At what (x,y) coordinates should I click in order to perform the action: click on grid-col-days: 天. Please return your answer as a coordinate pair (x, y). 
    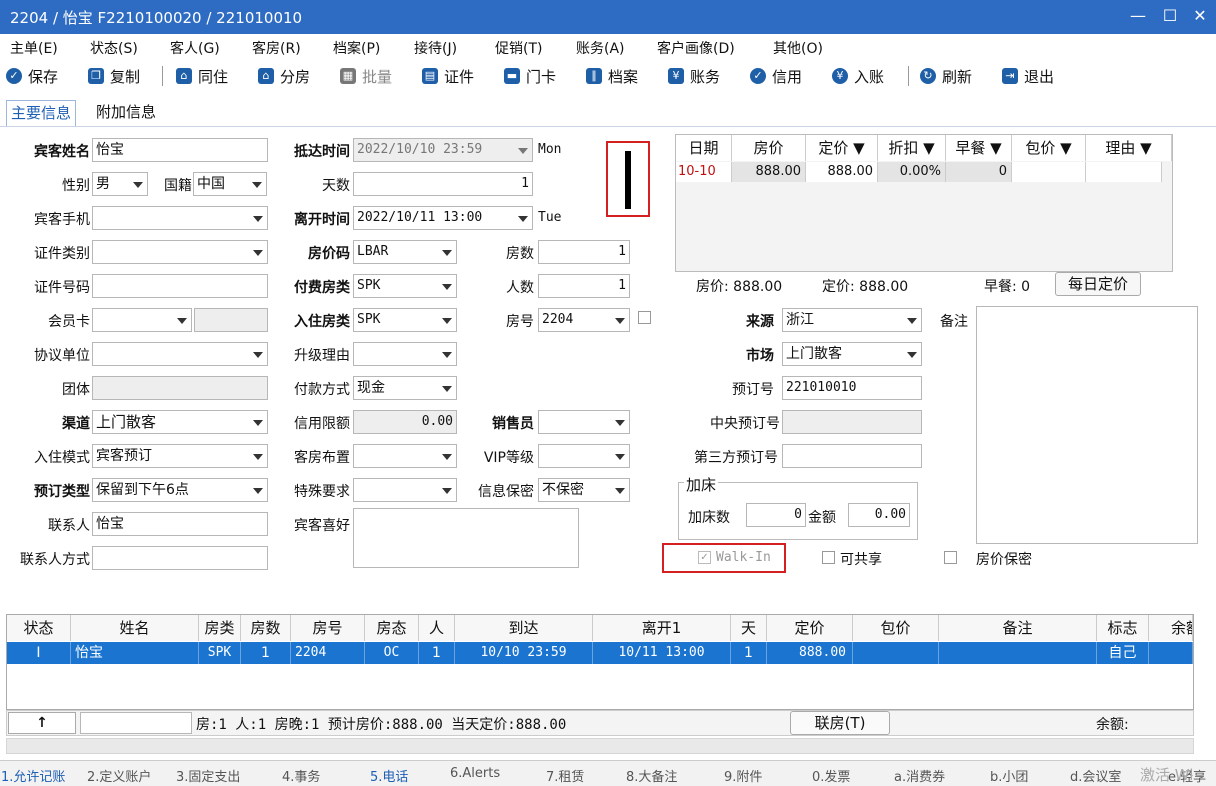
    Looking at the image, I should click on (749, 628).